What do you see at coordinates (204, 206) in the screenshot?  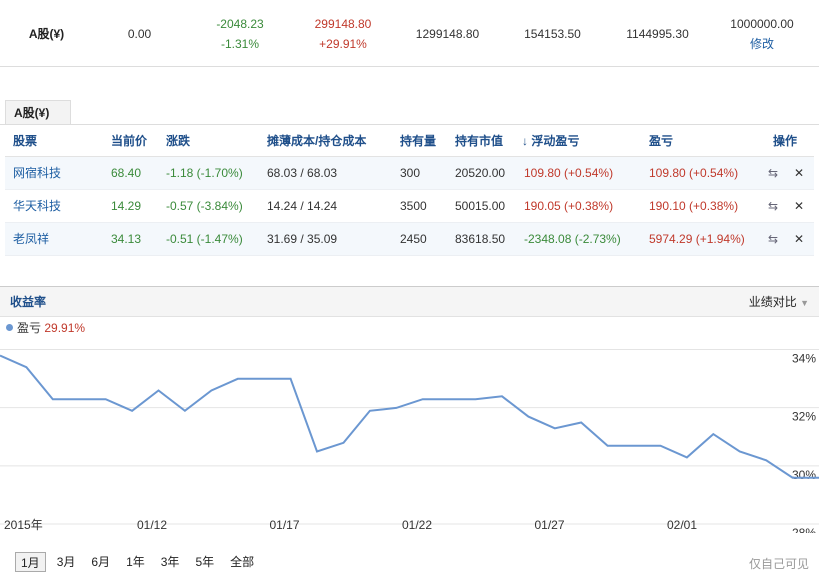 I see `change-cell: -0.57 (-3.84%)` at bounding box center [204, 206].